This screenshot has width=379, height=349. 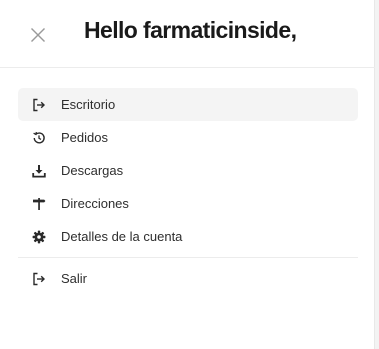 I want to click on close-button, so click(x=38, y=35).